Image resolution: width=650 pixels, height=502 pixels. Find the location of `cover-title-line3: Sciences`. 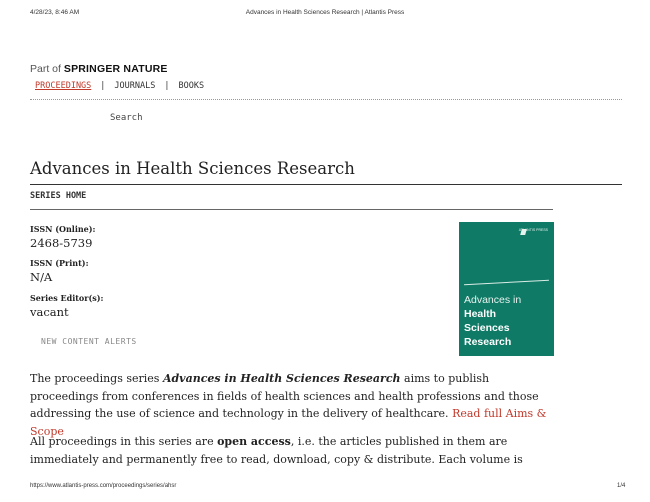

cover-title-line3: Sciences is located at coordinates (487, 328).